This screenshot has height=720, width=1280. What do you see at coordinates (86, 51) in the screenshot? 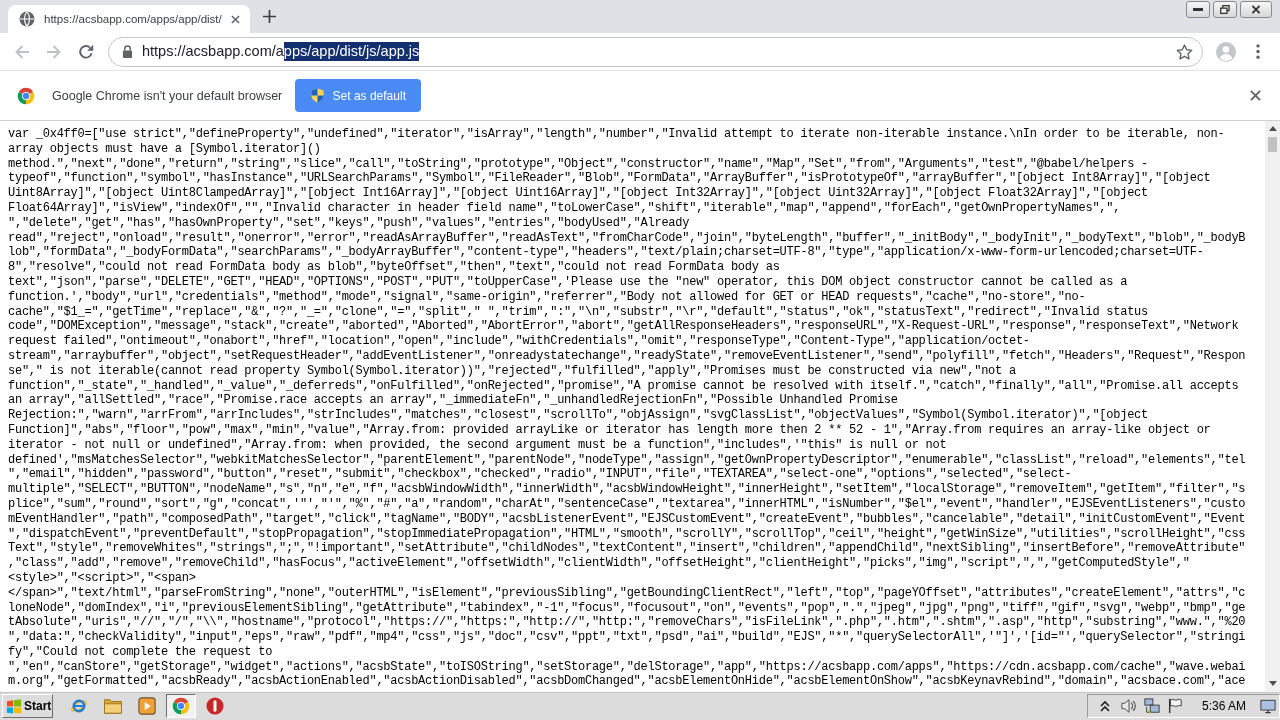
I see `reload-icon` at bounding box center [86, 51].